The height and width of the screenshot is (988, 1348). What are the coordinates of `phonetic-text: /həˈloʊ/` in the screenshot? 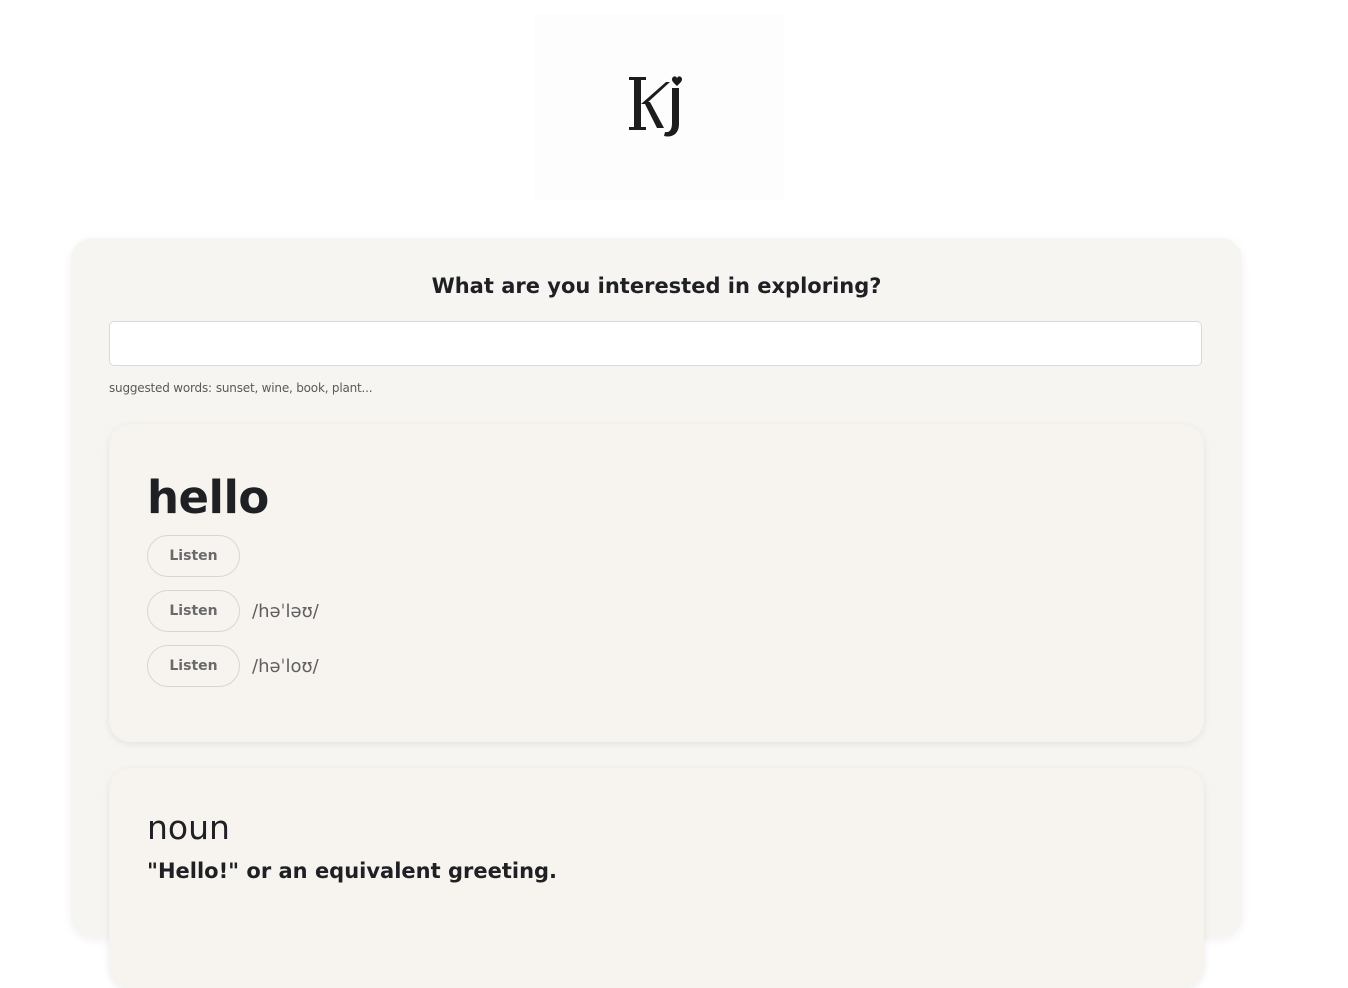 It's located at (285, 666).